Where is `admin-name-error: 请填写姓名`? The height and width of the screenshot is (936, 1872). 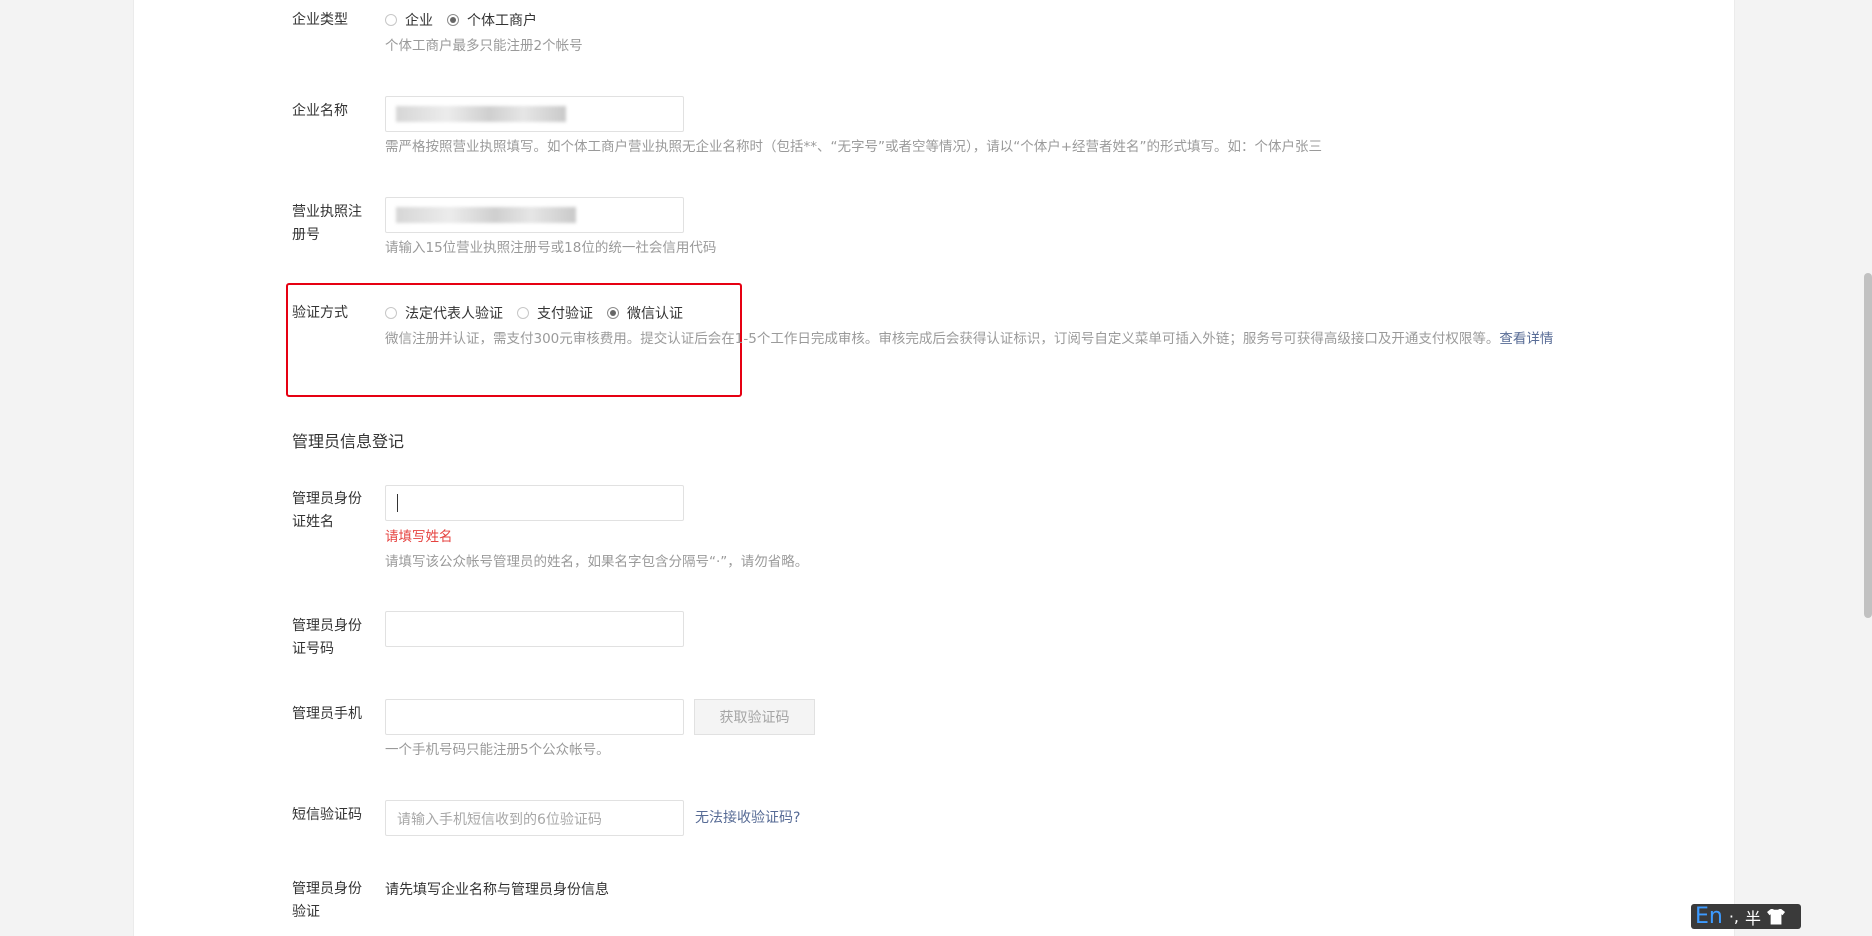 admin-name-error: 请填写姓名 is located at coordinates (419, 537).